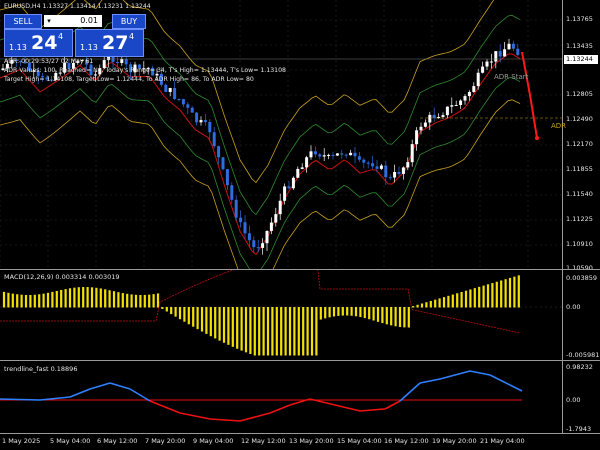  Describe the element at coordinates (115, 43) in the screenshot. I see `buy-price-big: 27` at that location.